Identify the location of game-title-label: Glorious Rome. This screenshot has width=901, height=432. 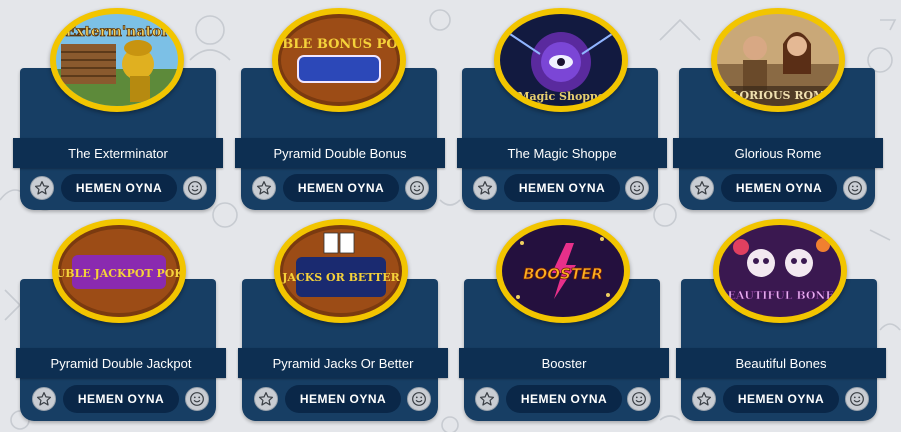
(778, 153).